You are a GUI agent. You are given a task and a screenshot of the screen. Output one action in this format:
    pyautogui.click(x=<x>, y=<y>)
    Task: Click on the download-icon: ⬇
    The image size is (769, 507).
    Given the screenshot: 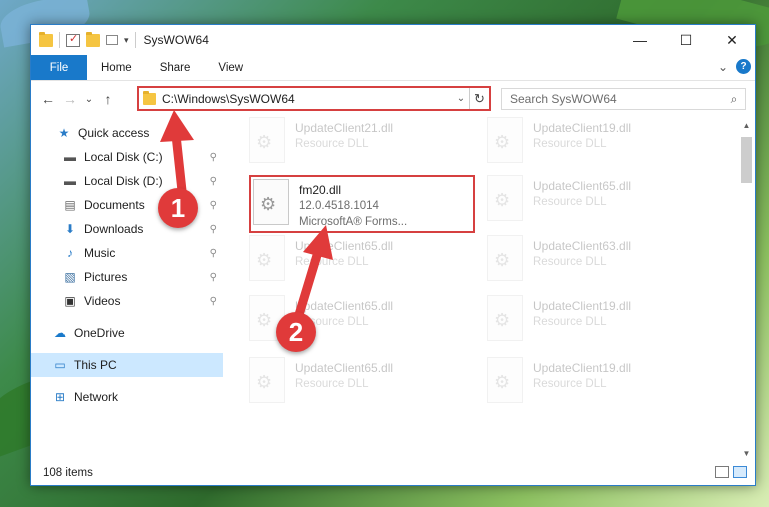 What is the action you would take?
    pyautogui.click(x=70, y=229)
    